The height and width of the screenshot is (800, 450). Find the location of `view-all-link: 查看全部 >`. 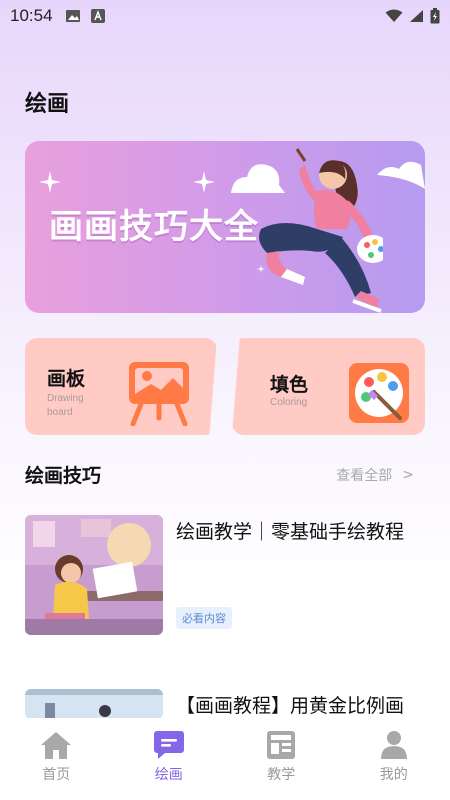

view-all-link: 查看全部 > is located at coordinates (375, 475).